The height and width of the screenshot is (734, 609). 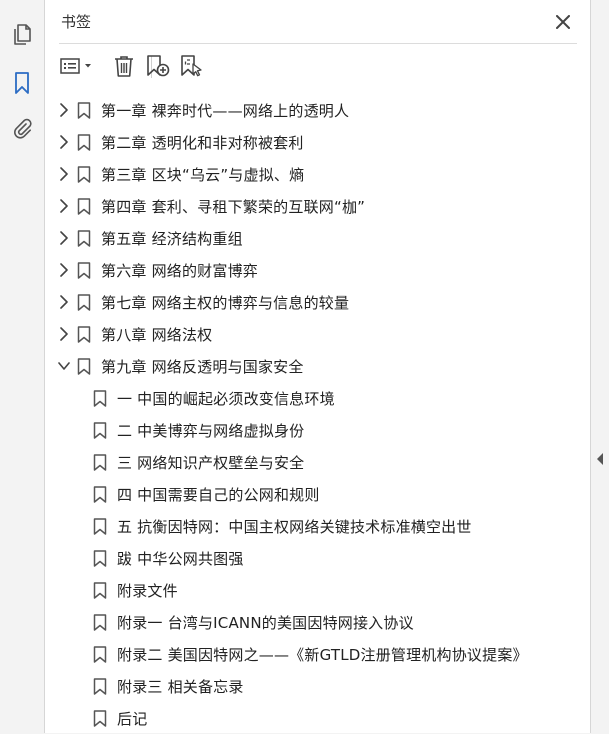 What do you see at coordinates (317, 142) in the screenshot?
I see `bookmark-chapter-item: 第二章 透明化和非对称被套利` at bounding box center [317, 142].